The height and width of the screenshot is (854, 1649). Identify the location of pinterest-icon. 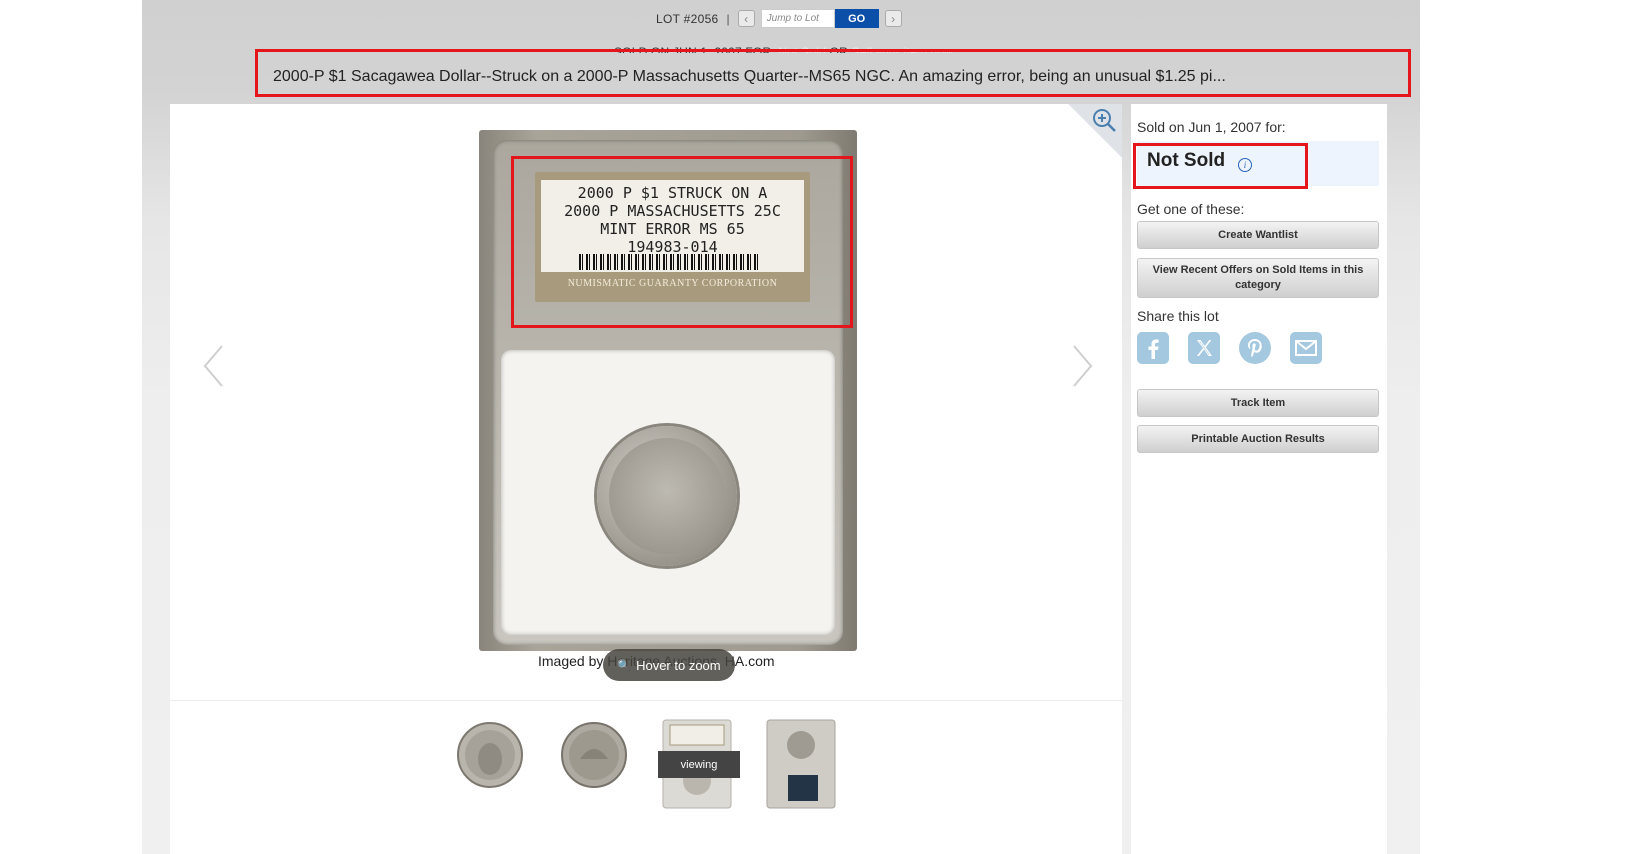
(1255, 348).